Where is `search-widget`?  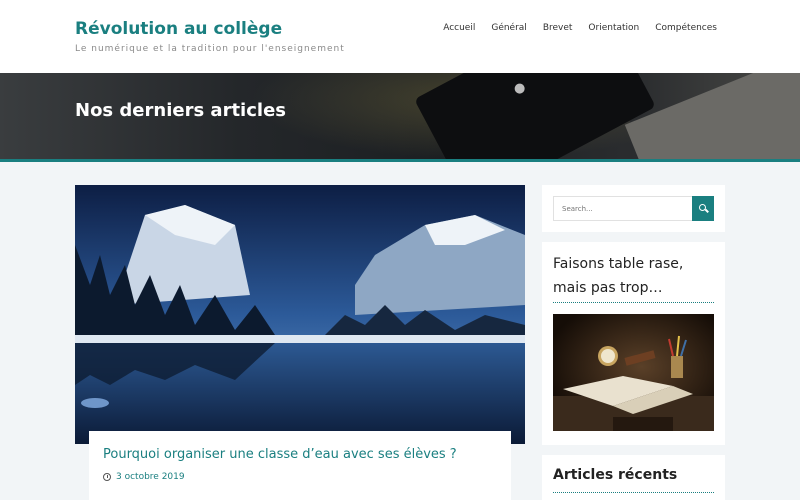
search-widget is located at coordinates (633, 208).